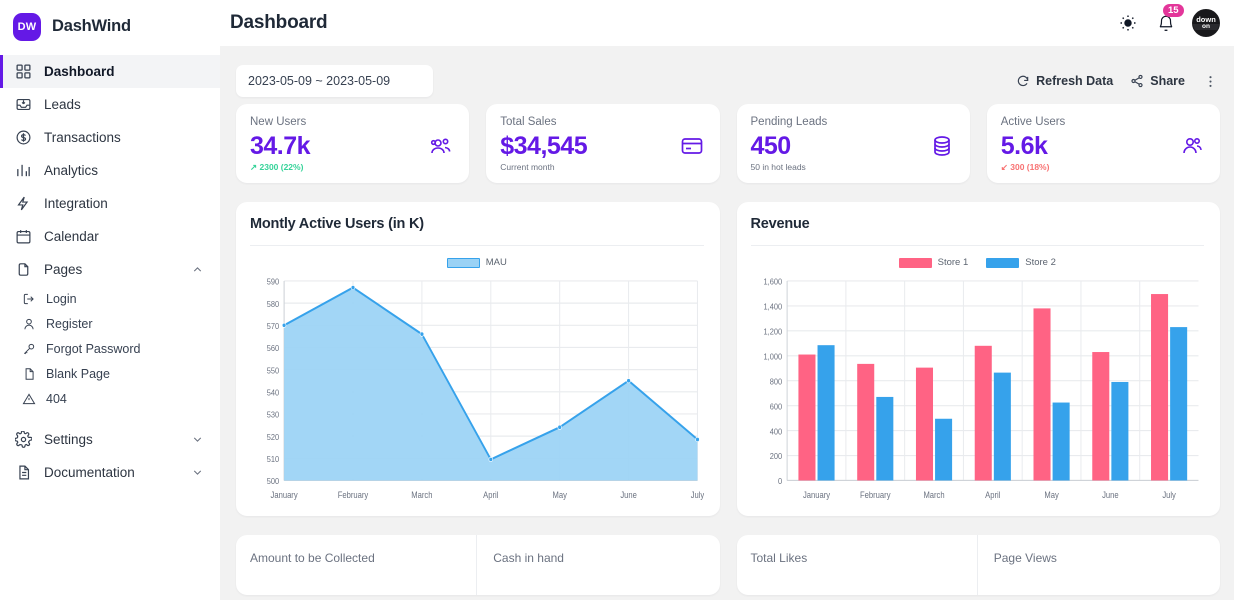 The width and height of the screenshot is (1234, 600). Describe the element at coordinates (1128, 23) in the screenshot. I see `sun-icon` at that location.